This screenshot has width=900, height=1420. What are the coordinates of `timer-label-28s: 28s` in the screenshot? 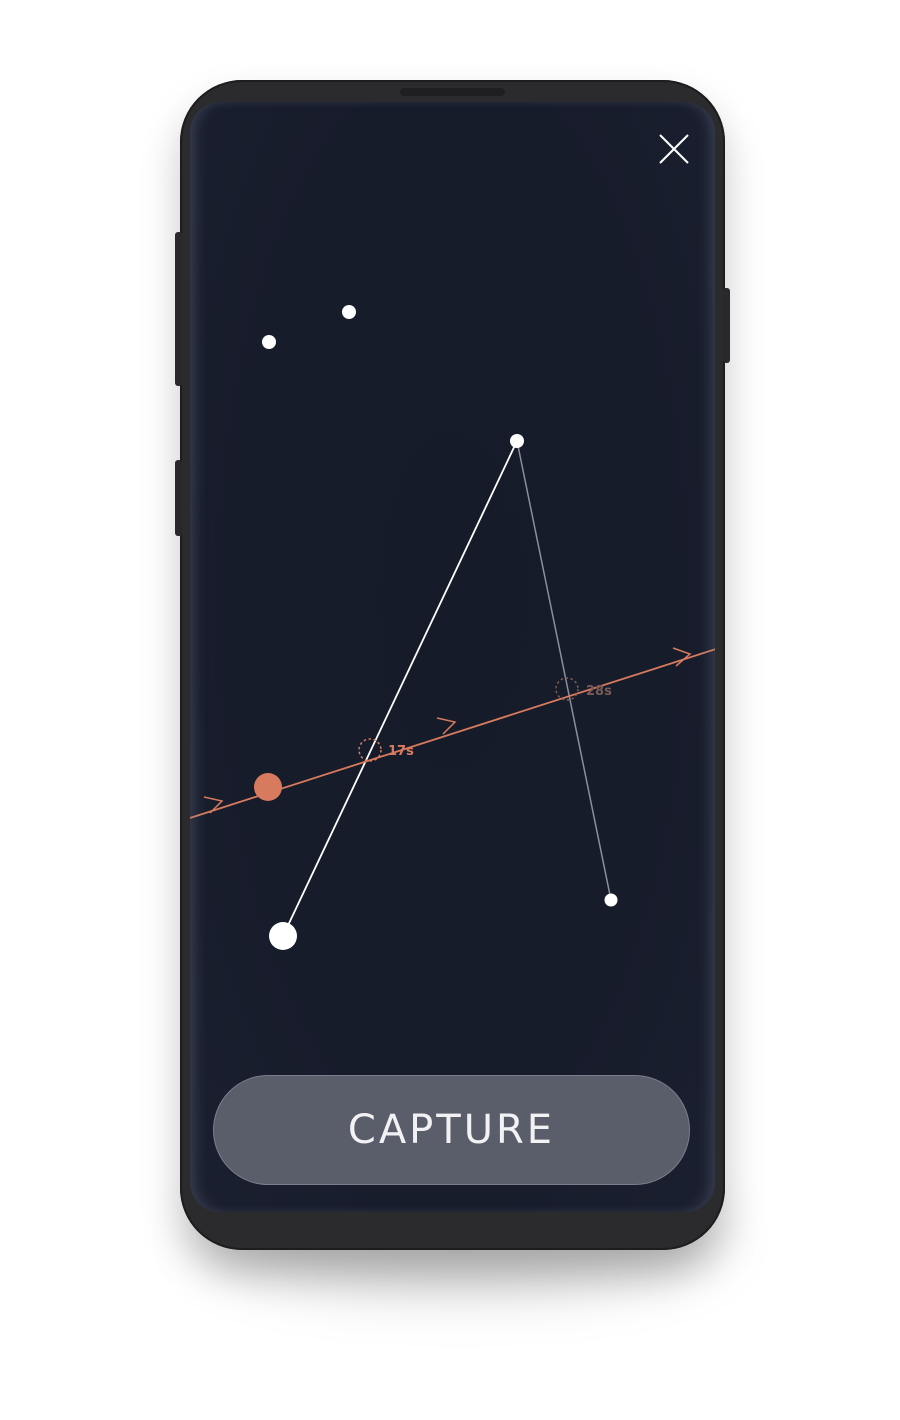 It's located at (599, 691).